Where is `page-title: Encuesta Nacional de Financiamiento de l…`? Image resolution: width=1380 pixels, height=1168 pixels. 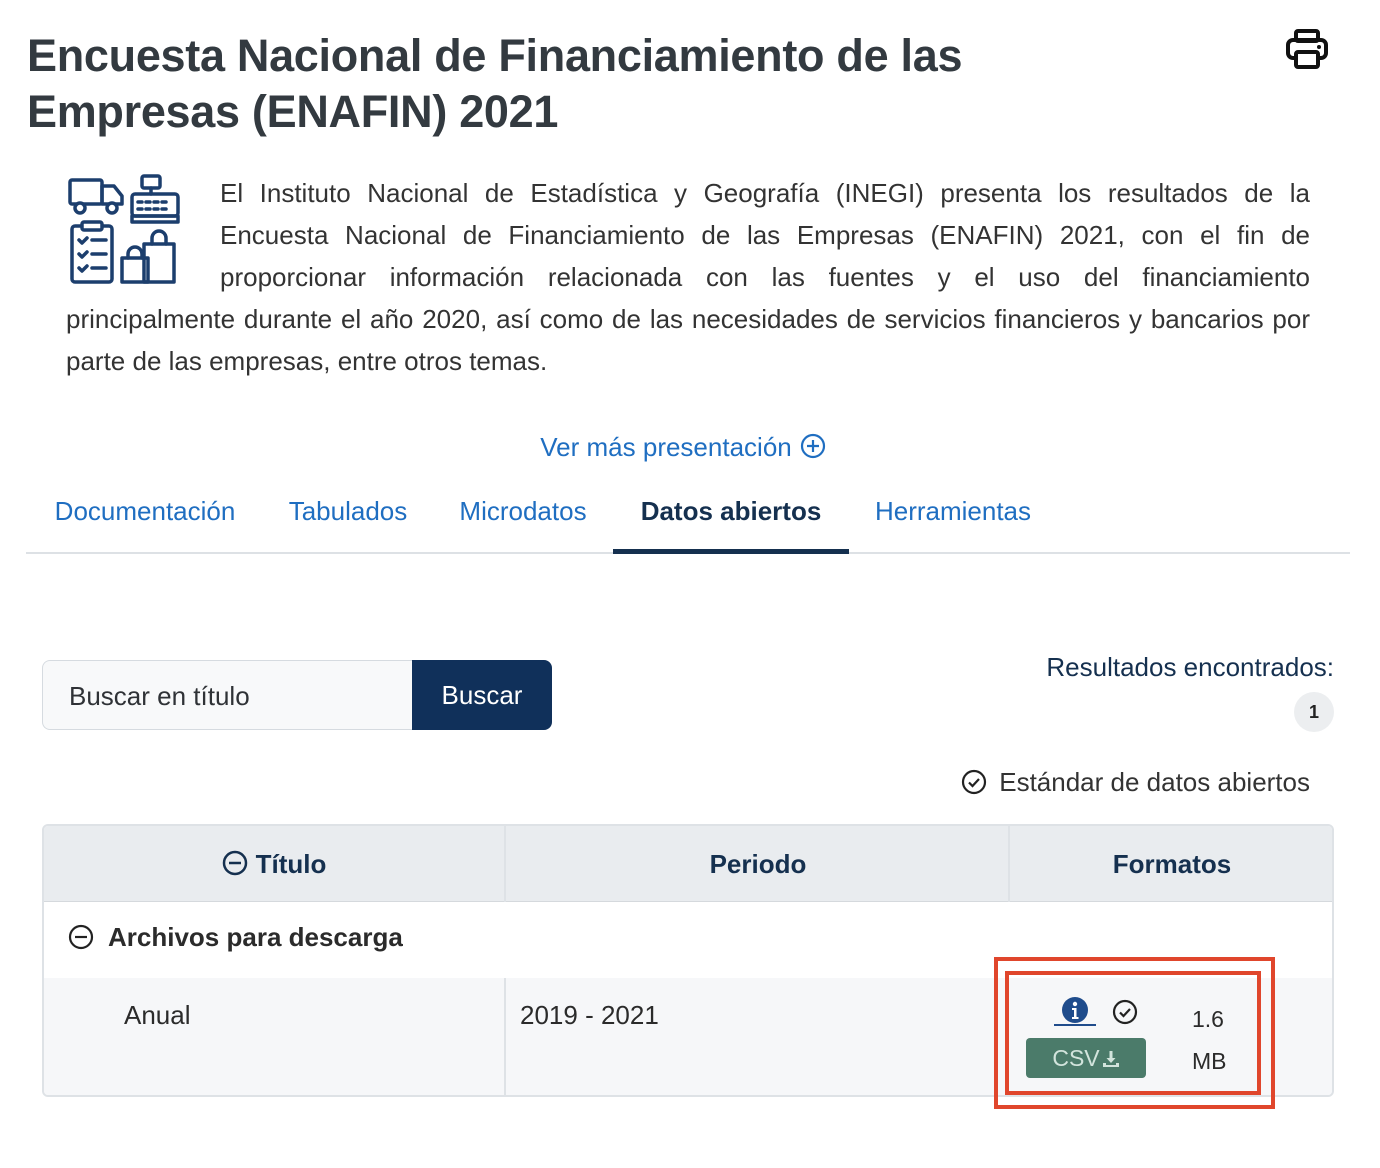
page-title: Encuesta Nacional de Financiamiento de l… is located at coordinates (495, 83).